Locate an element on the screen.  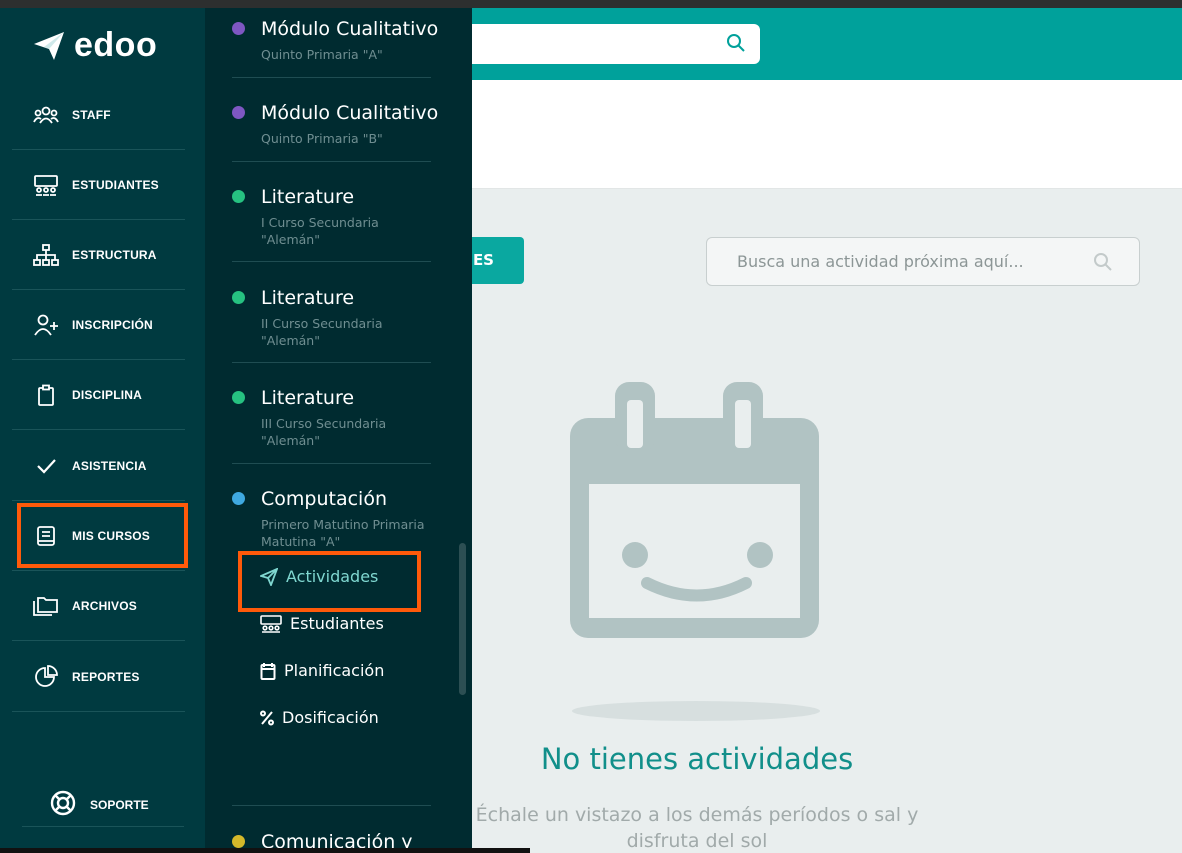
divider is located at coordinates (103, 826).